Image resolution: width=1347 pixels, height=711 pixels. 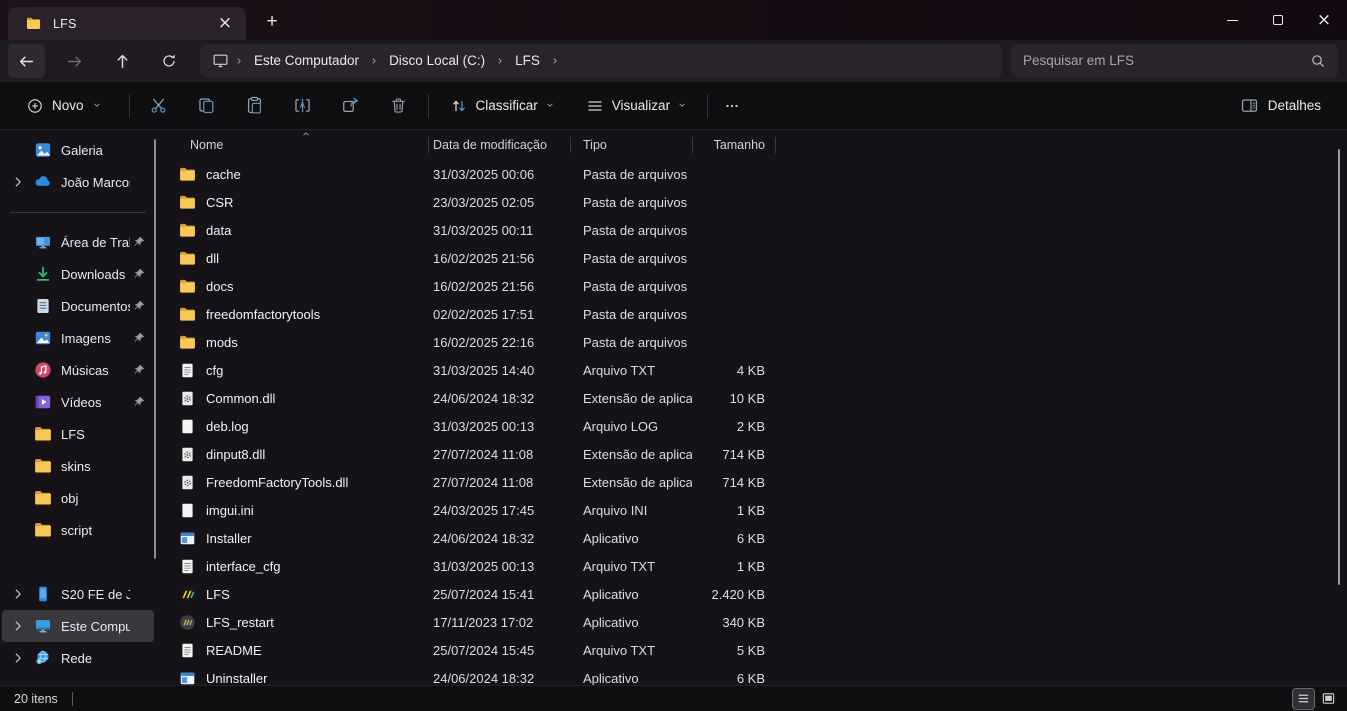 What do you see at coordinates (255, 106) in the screenshot?
I see `paste-button` at bounding box center [255, 106].